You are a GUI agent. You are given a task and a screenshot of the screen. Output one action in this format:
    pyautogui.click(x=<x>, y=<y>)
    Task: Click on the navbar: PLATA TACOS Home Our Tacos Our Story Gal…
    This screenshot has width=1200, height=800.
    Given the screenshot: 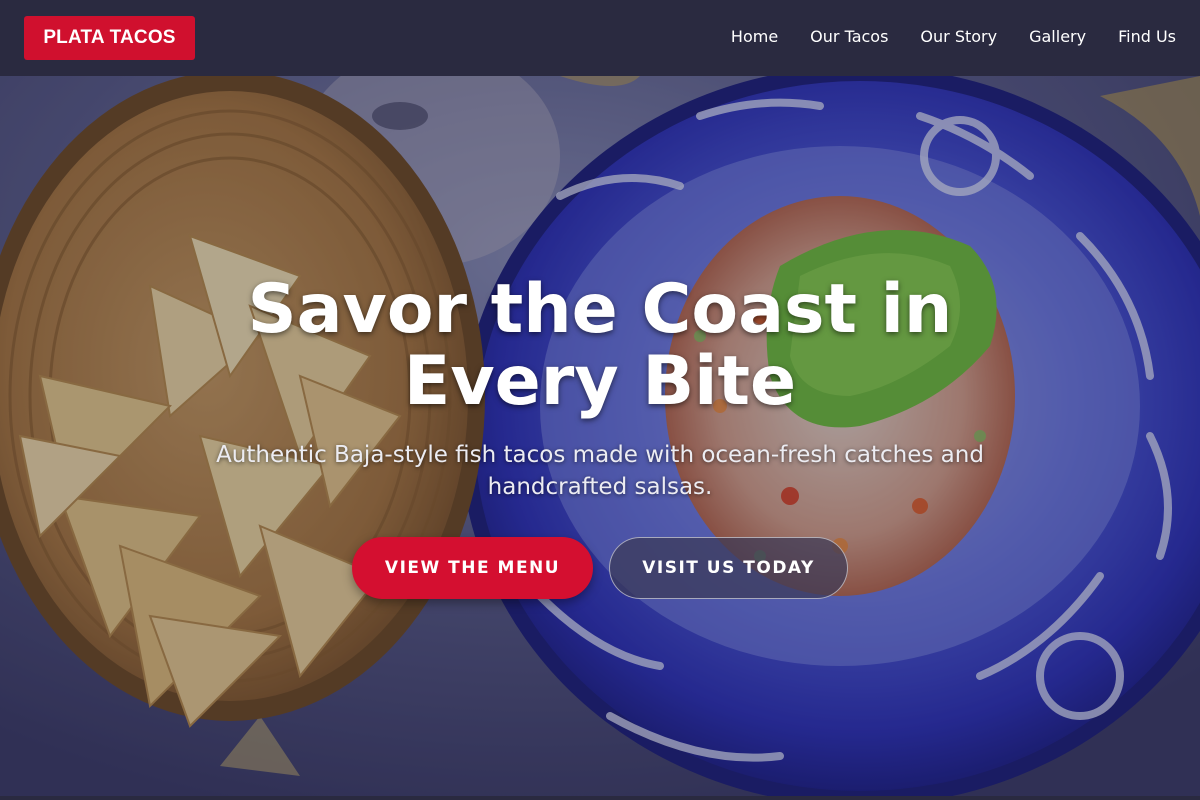 What is the action you would take?
    pyautogui.click(x=600, y=38)
    